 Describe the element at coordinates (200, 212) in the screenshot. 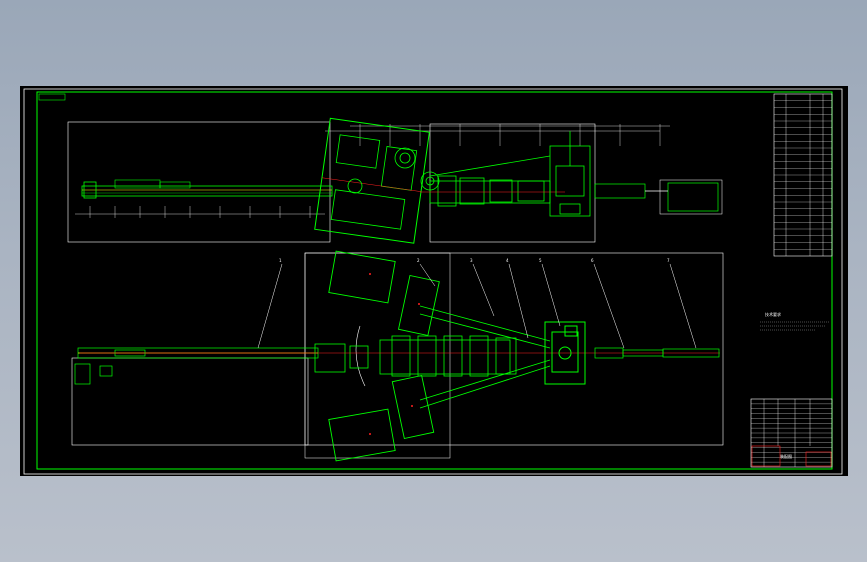

I see `lower-dim-ticks` at that location.